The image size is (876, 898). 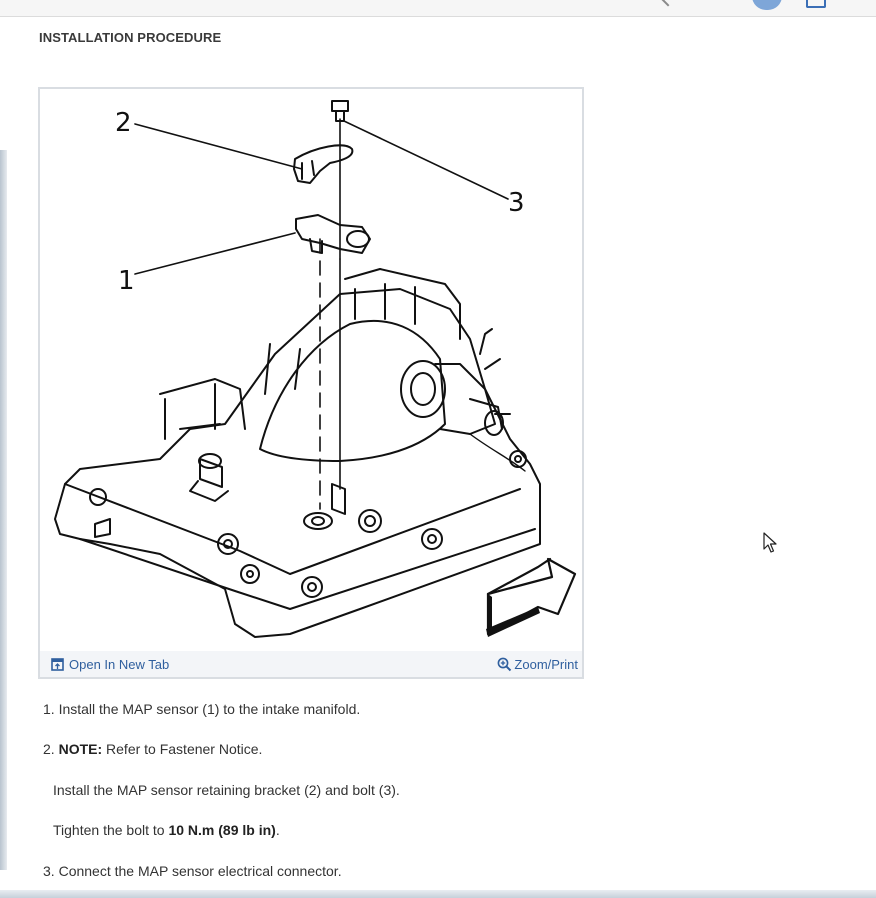 What do you see at coordinates (166, 830) in the screenshot?
I see `step-2-torque: Tighten the bolt to 10 N.m (89 lb in).` at bounding box center [166, 830].